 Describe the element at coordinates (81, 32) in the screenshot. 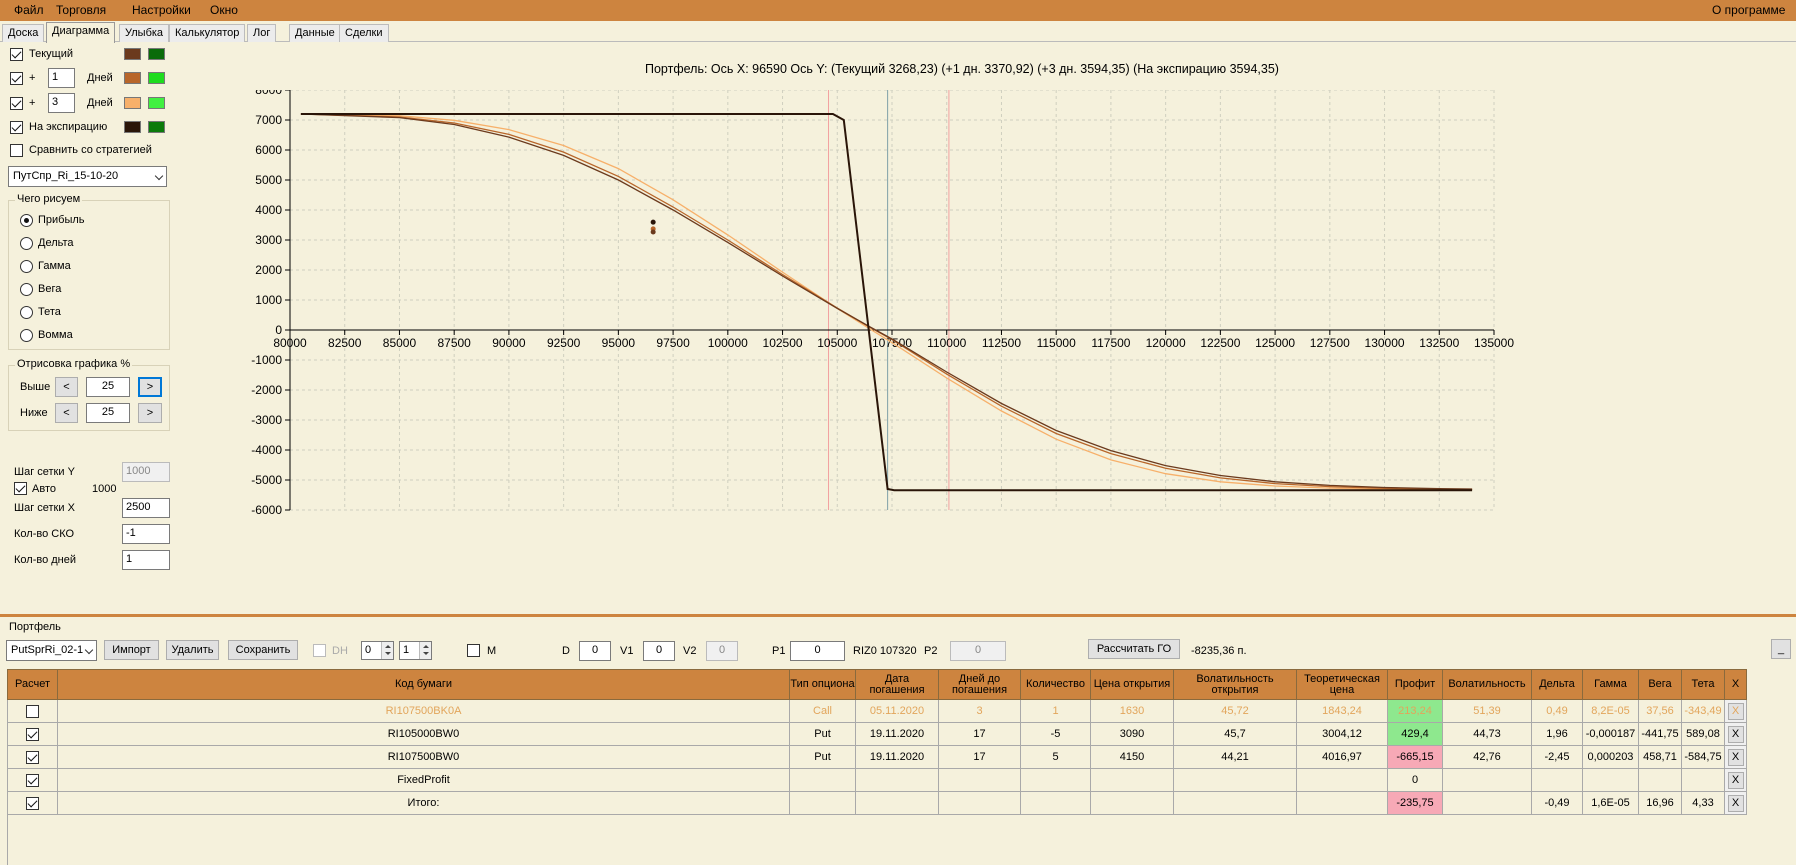

I see `tab-diagram: Диаграмма` at that location.